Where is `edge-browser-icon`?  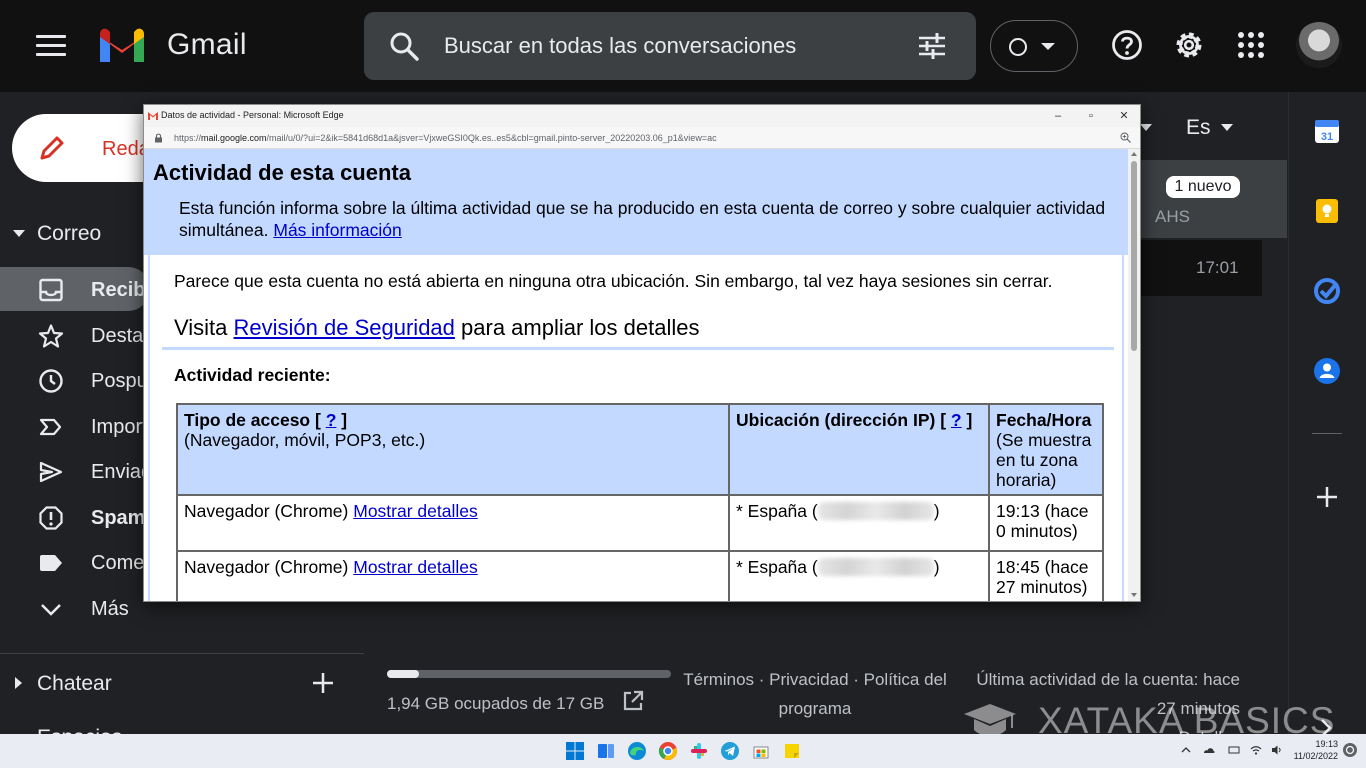 edge-browser-icon is located at coordinates (637, 751).